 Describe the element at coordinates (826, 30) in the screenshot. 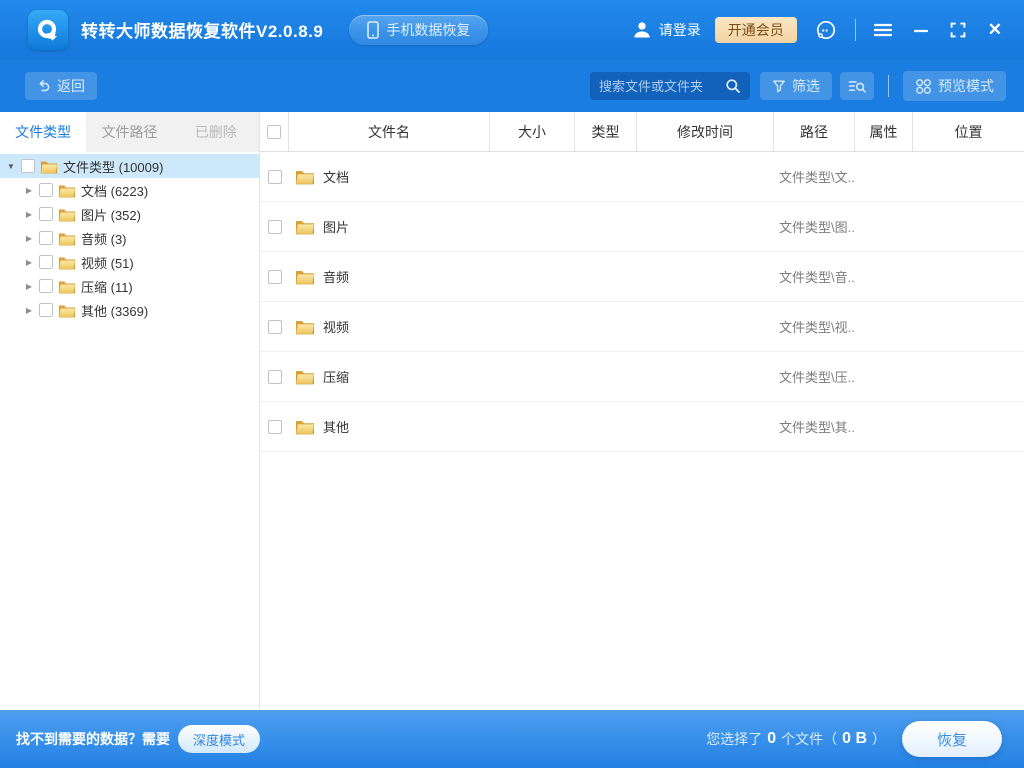

I see `customer-service-button` at that location.